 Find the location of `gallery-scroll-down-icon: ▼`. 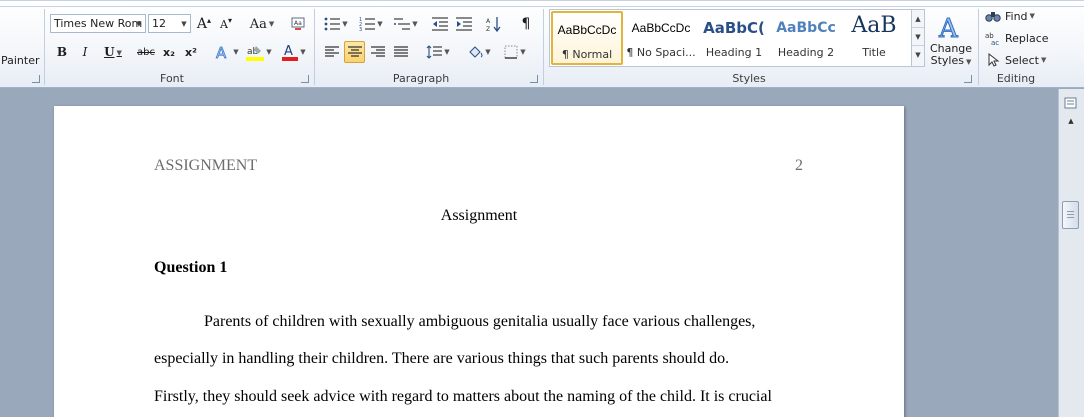

gallery-scroll-down-icon: ▼ is located at coordinates (918, 37).